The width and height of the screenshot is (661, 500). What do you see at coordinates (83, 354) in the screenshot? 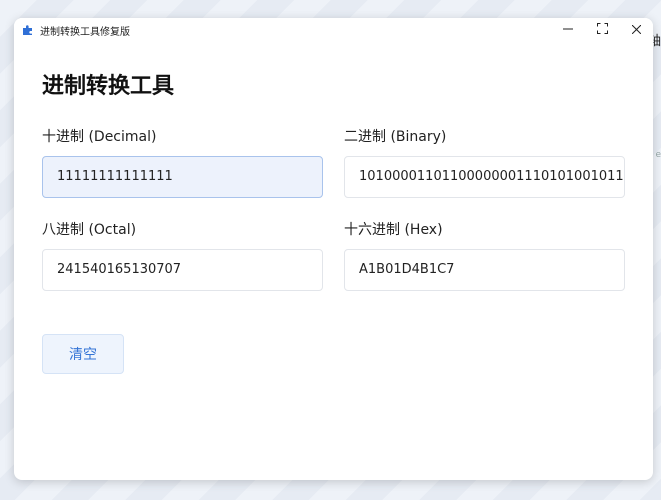
I see `clear-button: 清空` at bounding box center [83, 354].